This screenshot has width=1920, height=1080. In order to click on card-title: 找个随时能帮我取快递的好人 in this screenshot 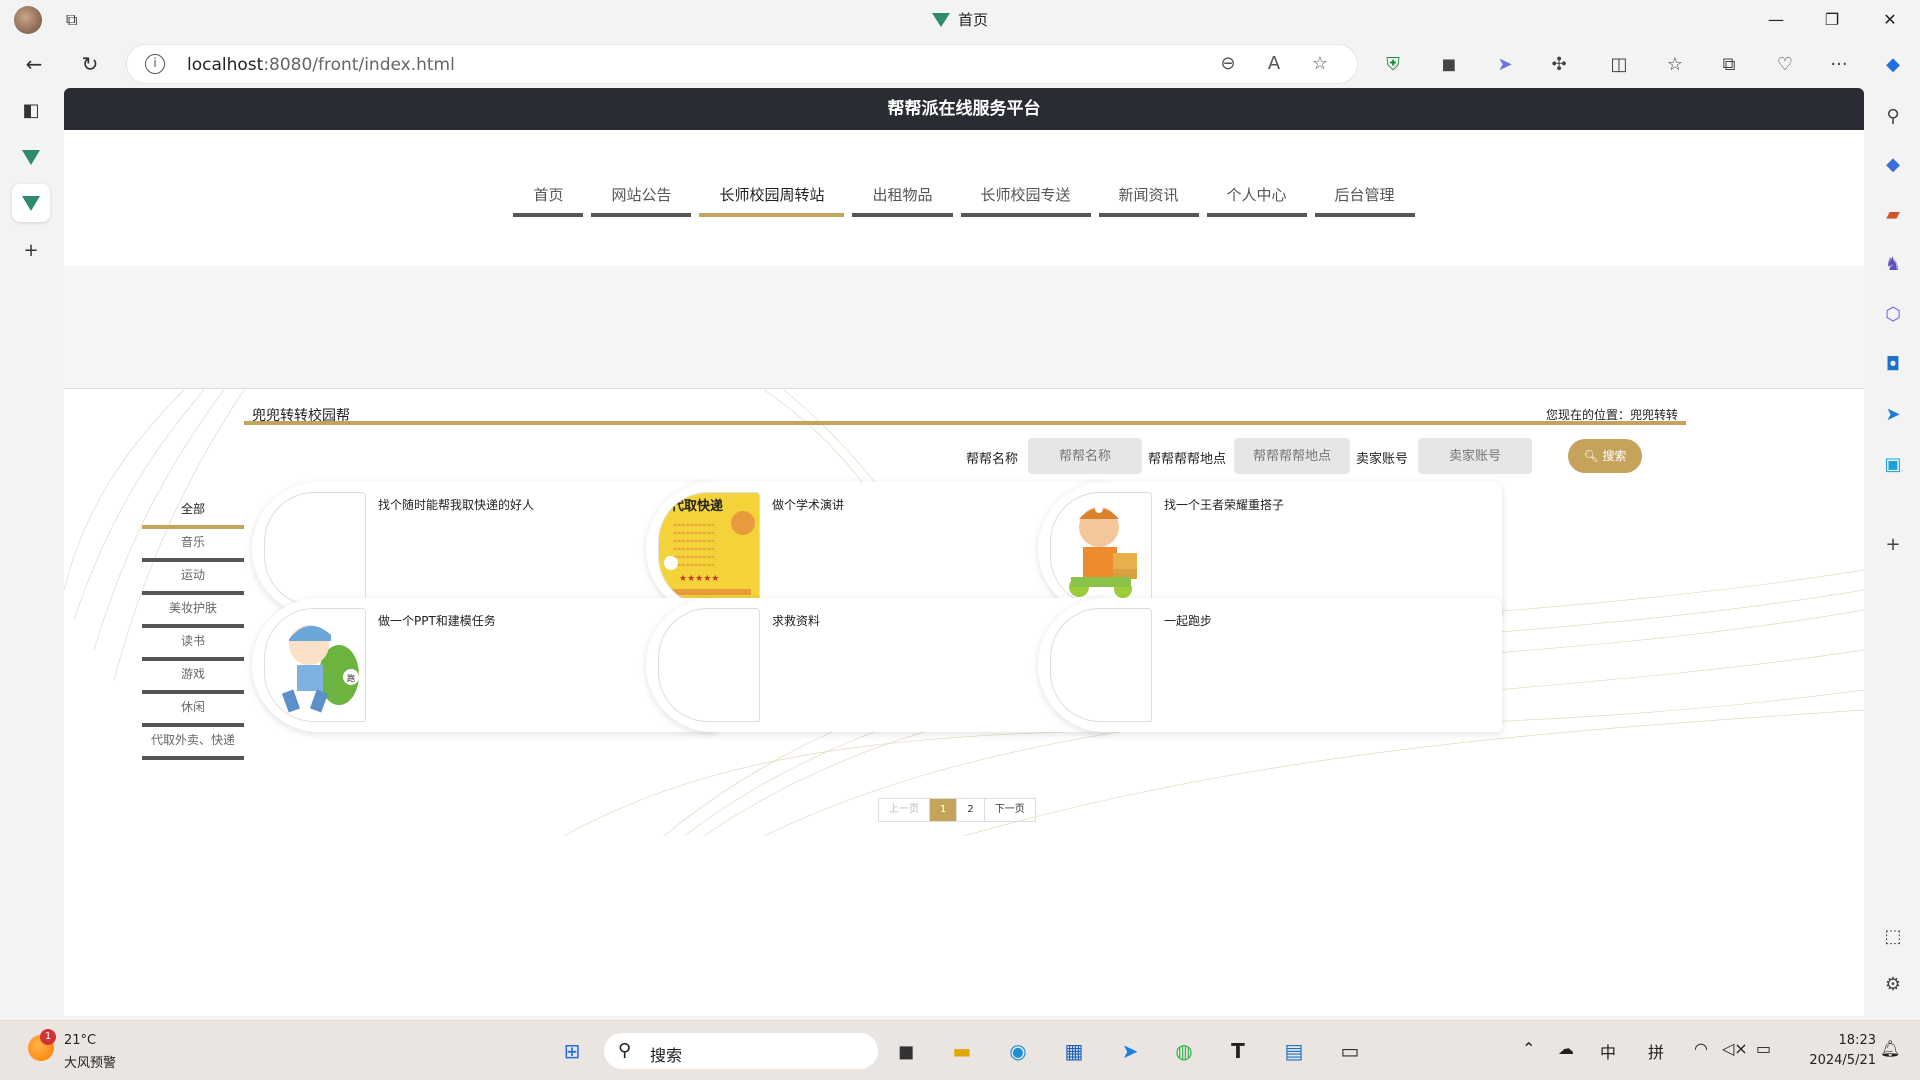, I will do `click(456, 504)`.